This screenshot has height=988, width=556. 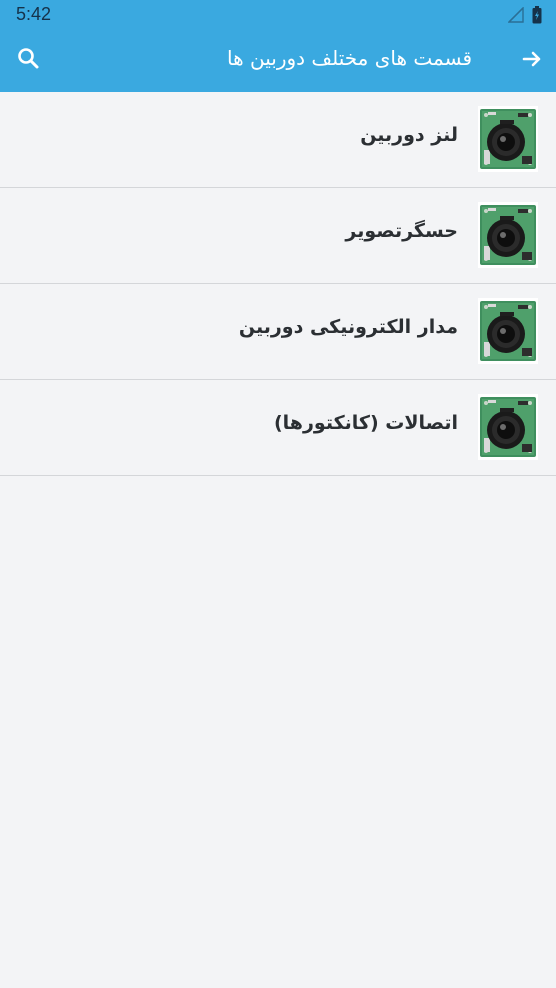 I want to click on status-icons, so click(x=524, y=17).